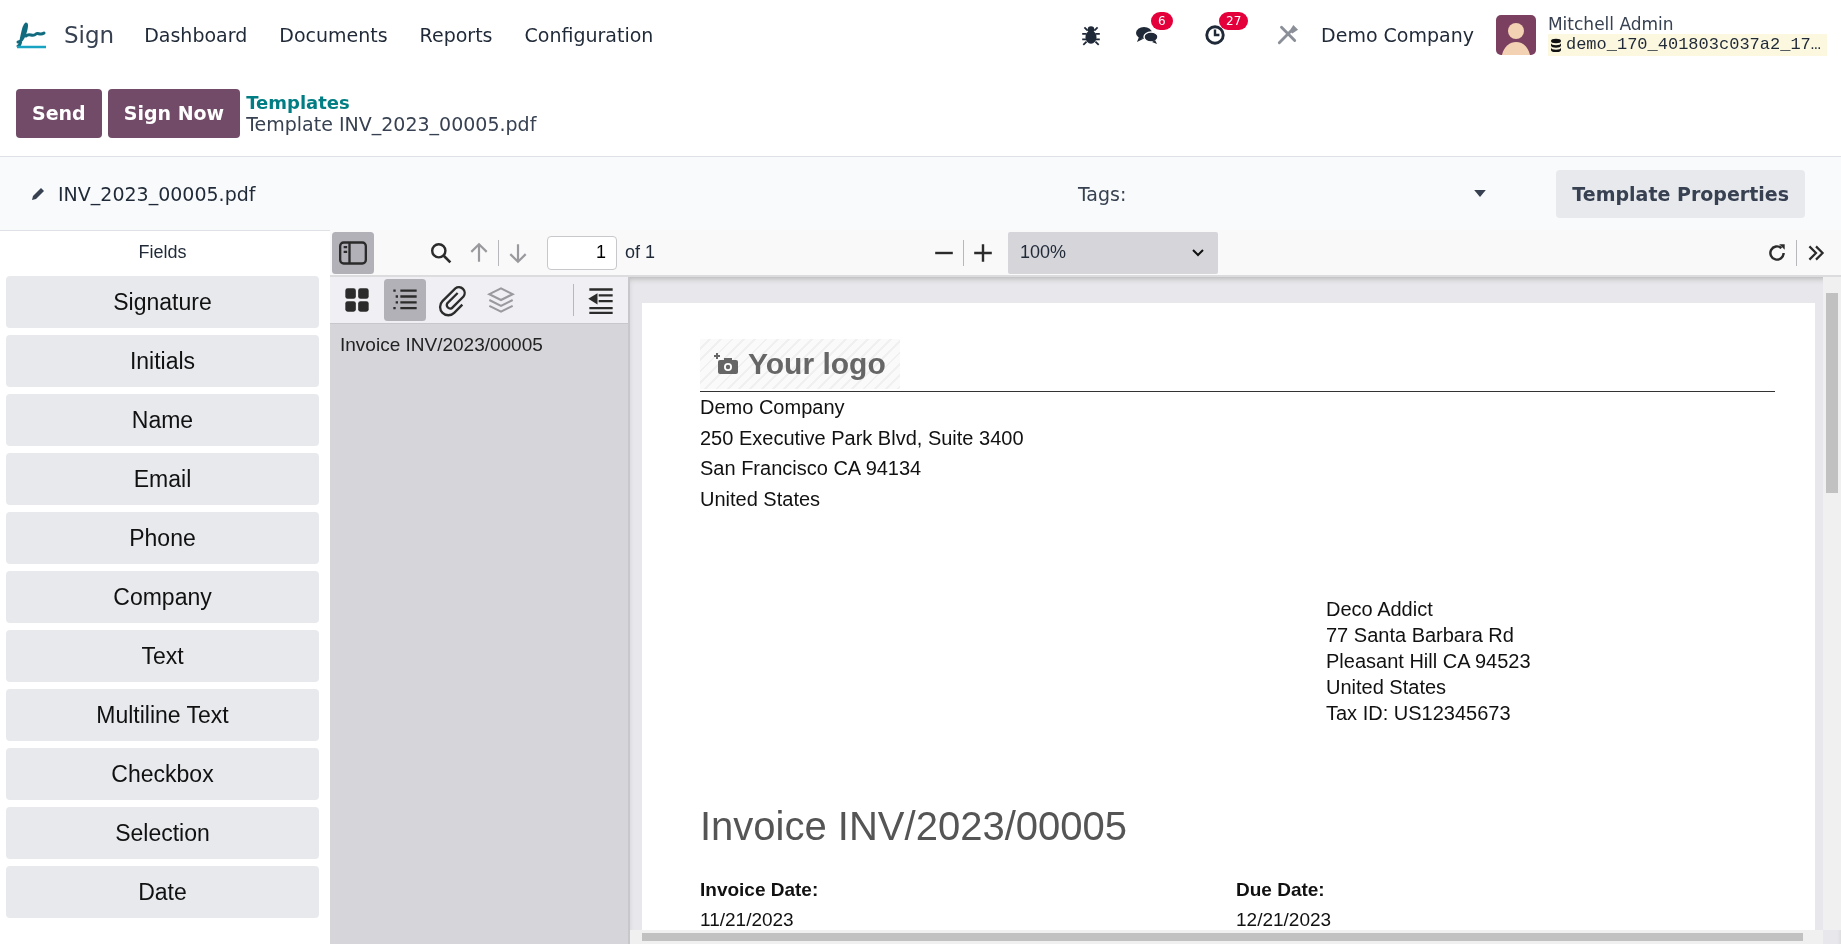 Image resolution: width=1841 pixels, height=944 pixels. I want to click on field-type-button: Date, so click(162, 892).